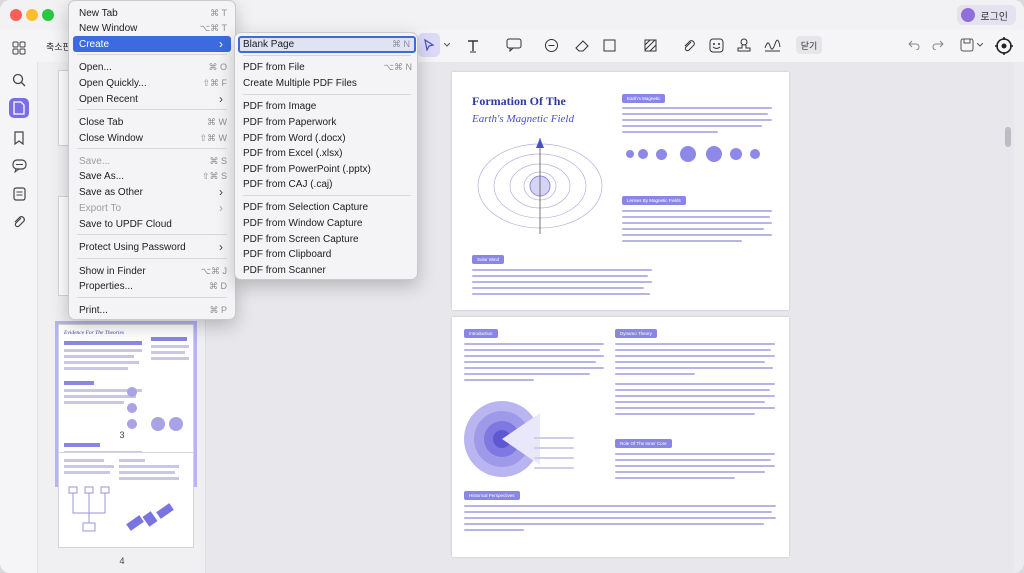  What do you see at coordinates (303, 223) in the screenshot?
I see `menu-item-label: PDF from Window Capture` at bounding box center [303, 223].